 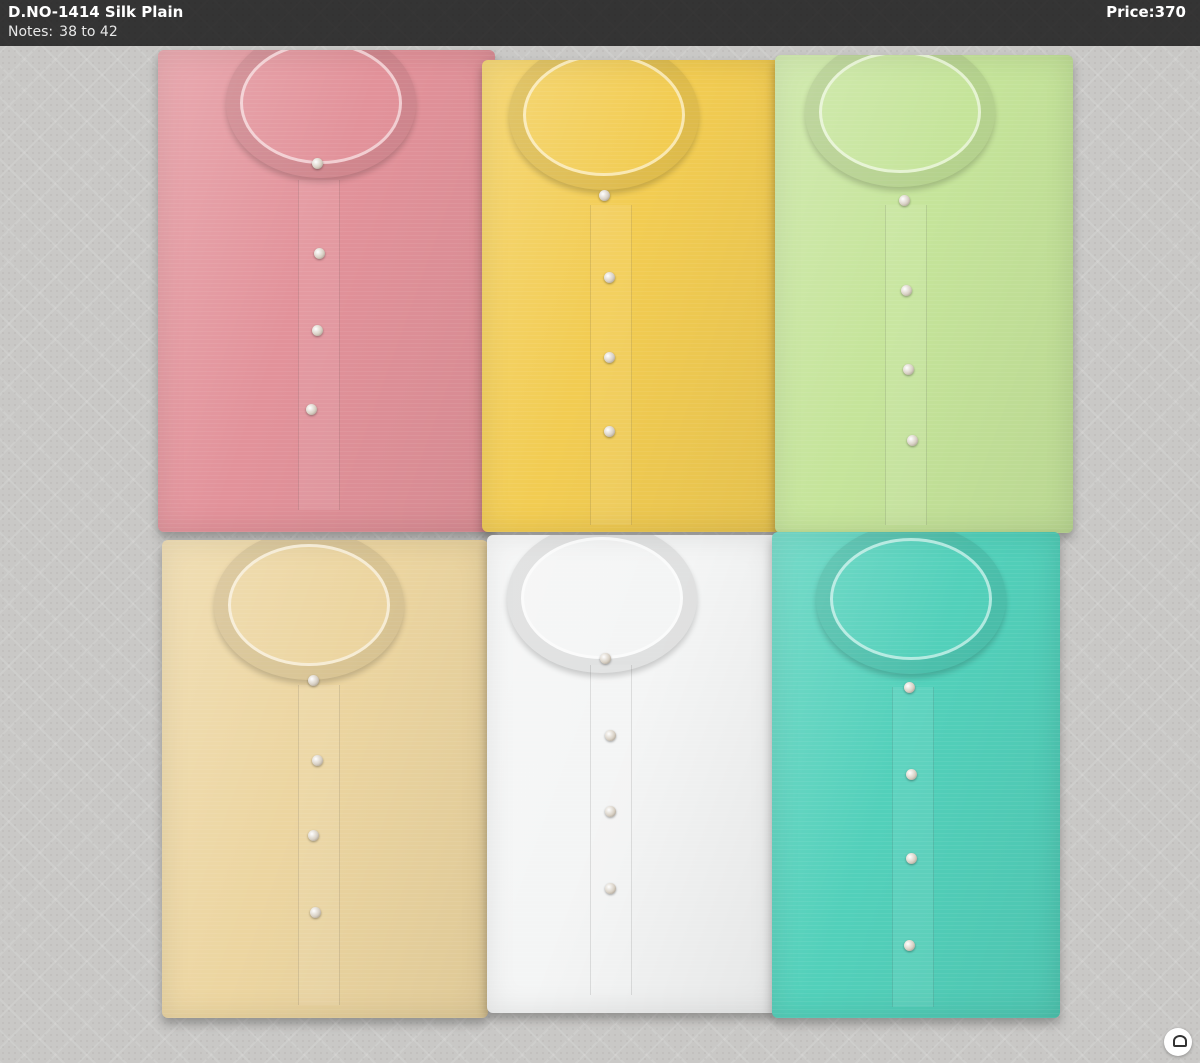 I want to click on size-range: 38 to 42, so click(x=88, y=32).